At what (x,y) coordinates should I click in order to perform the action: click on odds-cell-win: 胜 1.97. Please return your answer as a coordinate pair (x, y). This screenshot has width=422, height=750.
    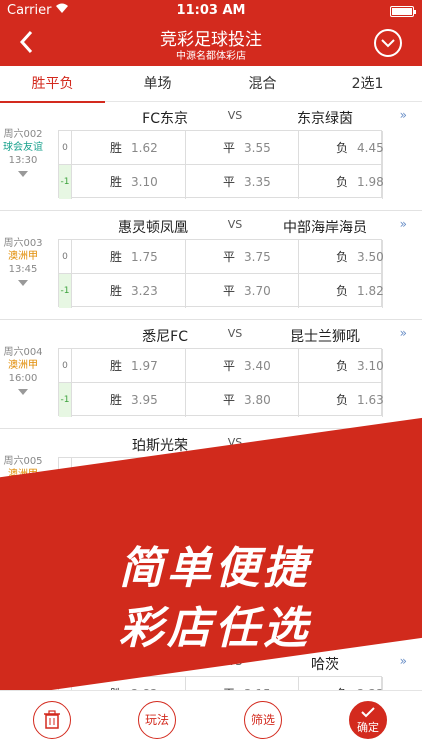
    Looking at the image, I should click on (129, 366).